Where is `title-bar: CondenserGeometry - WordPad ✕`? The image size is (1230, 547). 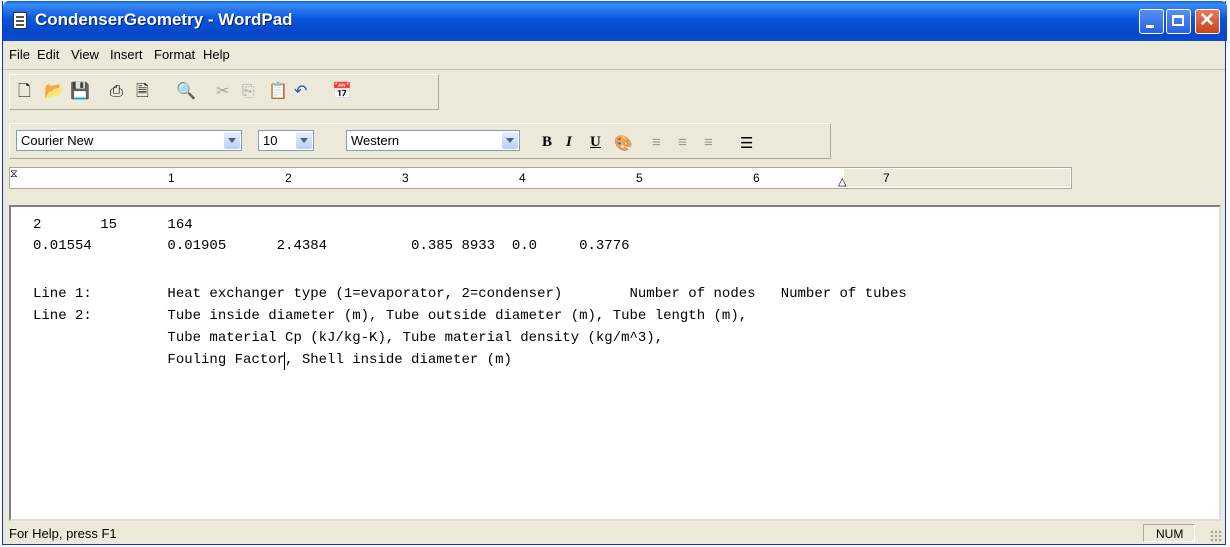 title-bar: CondenserGeometry - WordPad ✕ is located at coordinates (615, 21).